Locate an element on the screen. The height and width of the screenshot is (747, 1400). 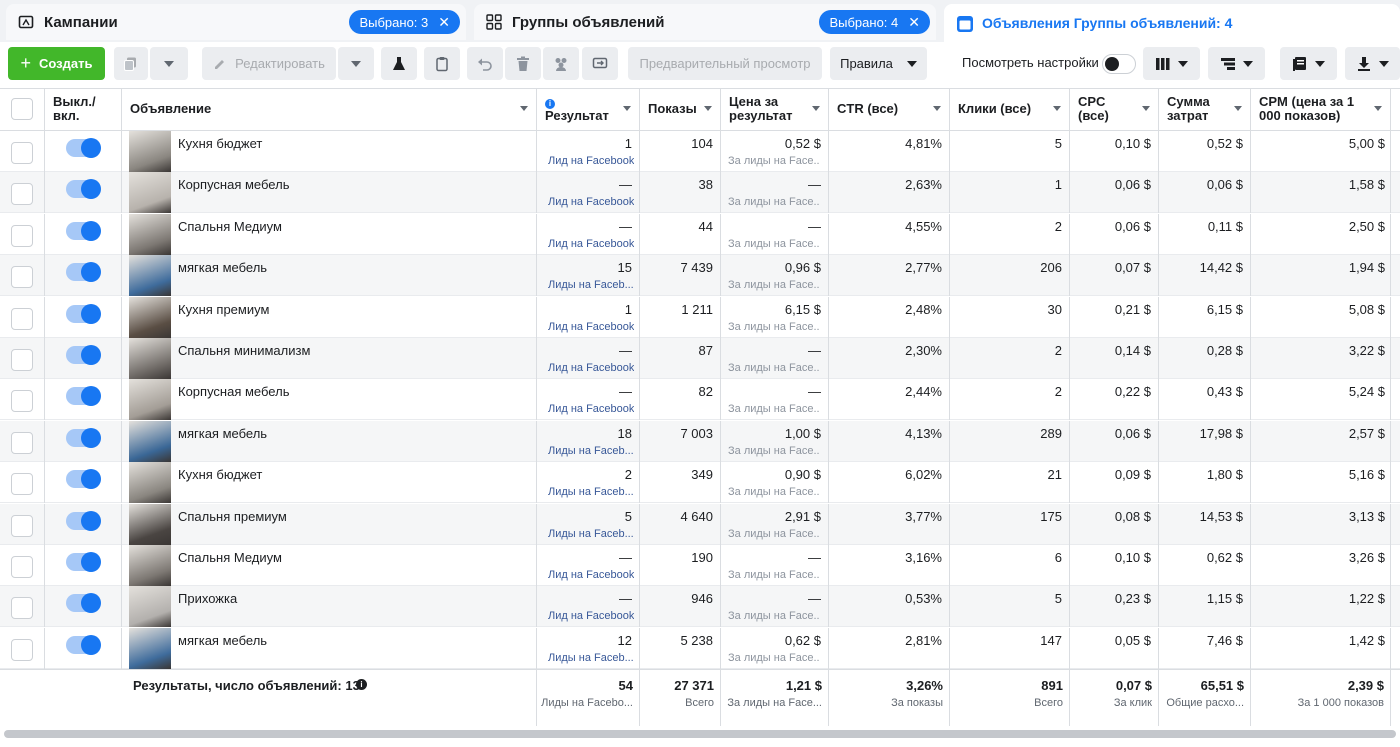
delete-button is located at coordinates (523, 63).